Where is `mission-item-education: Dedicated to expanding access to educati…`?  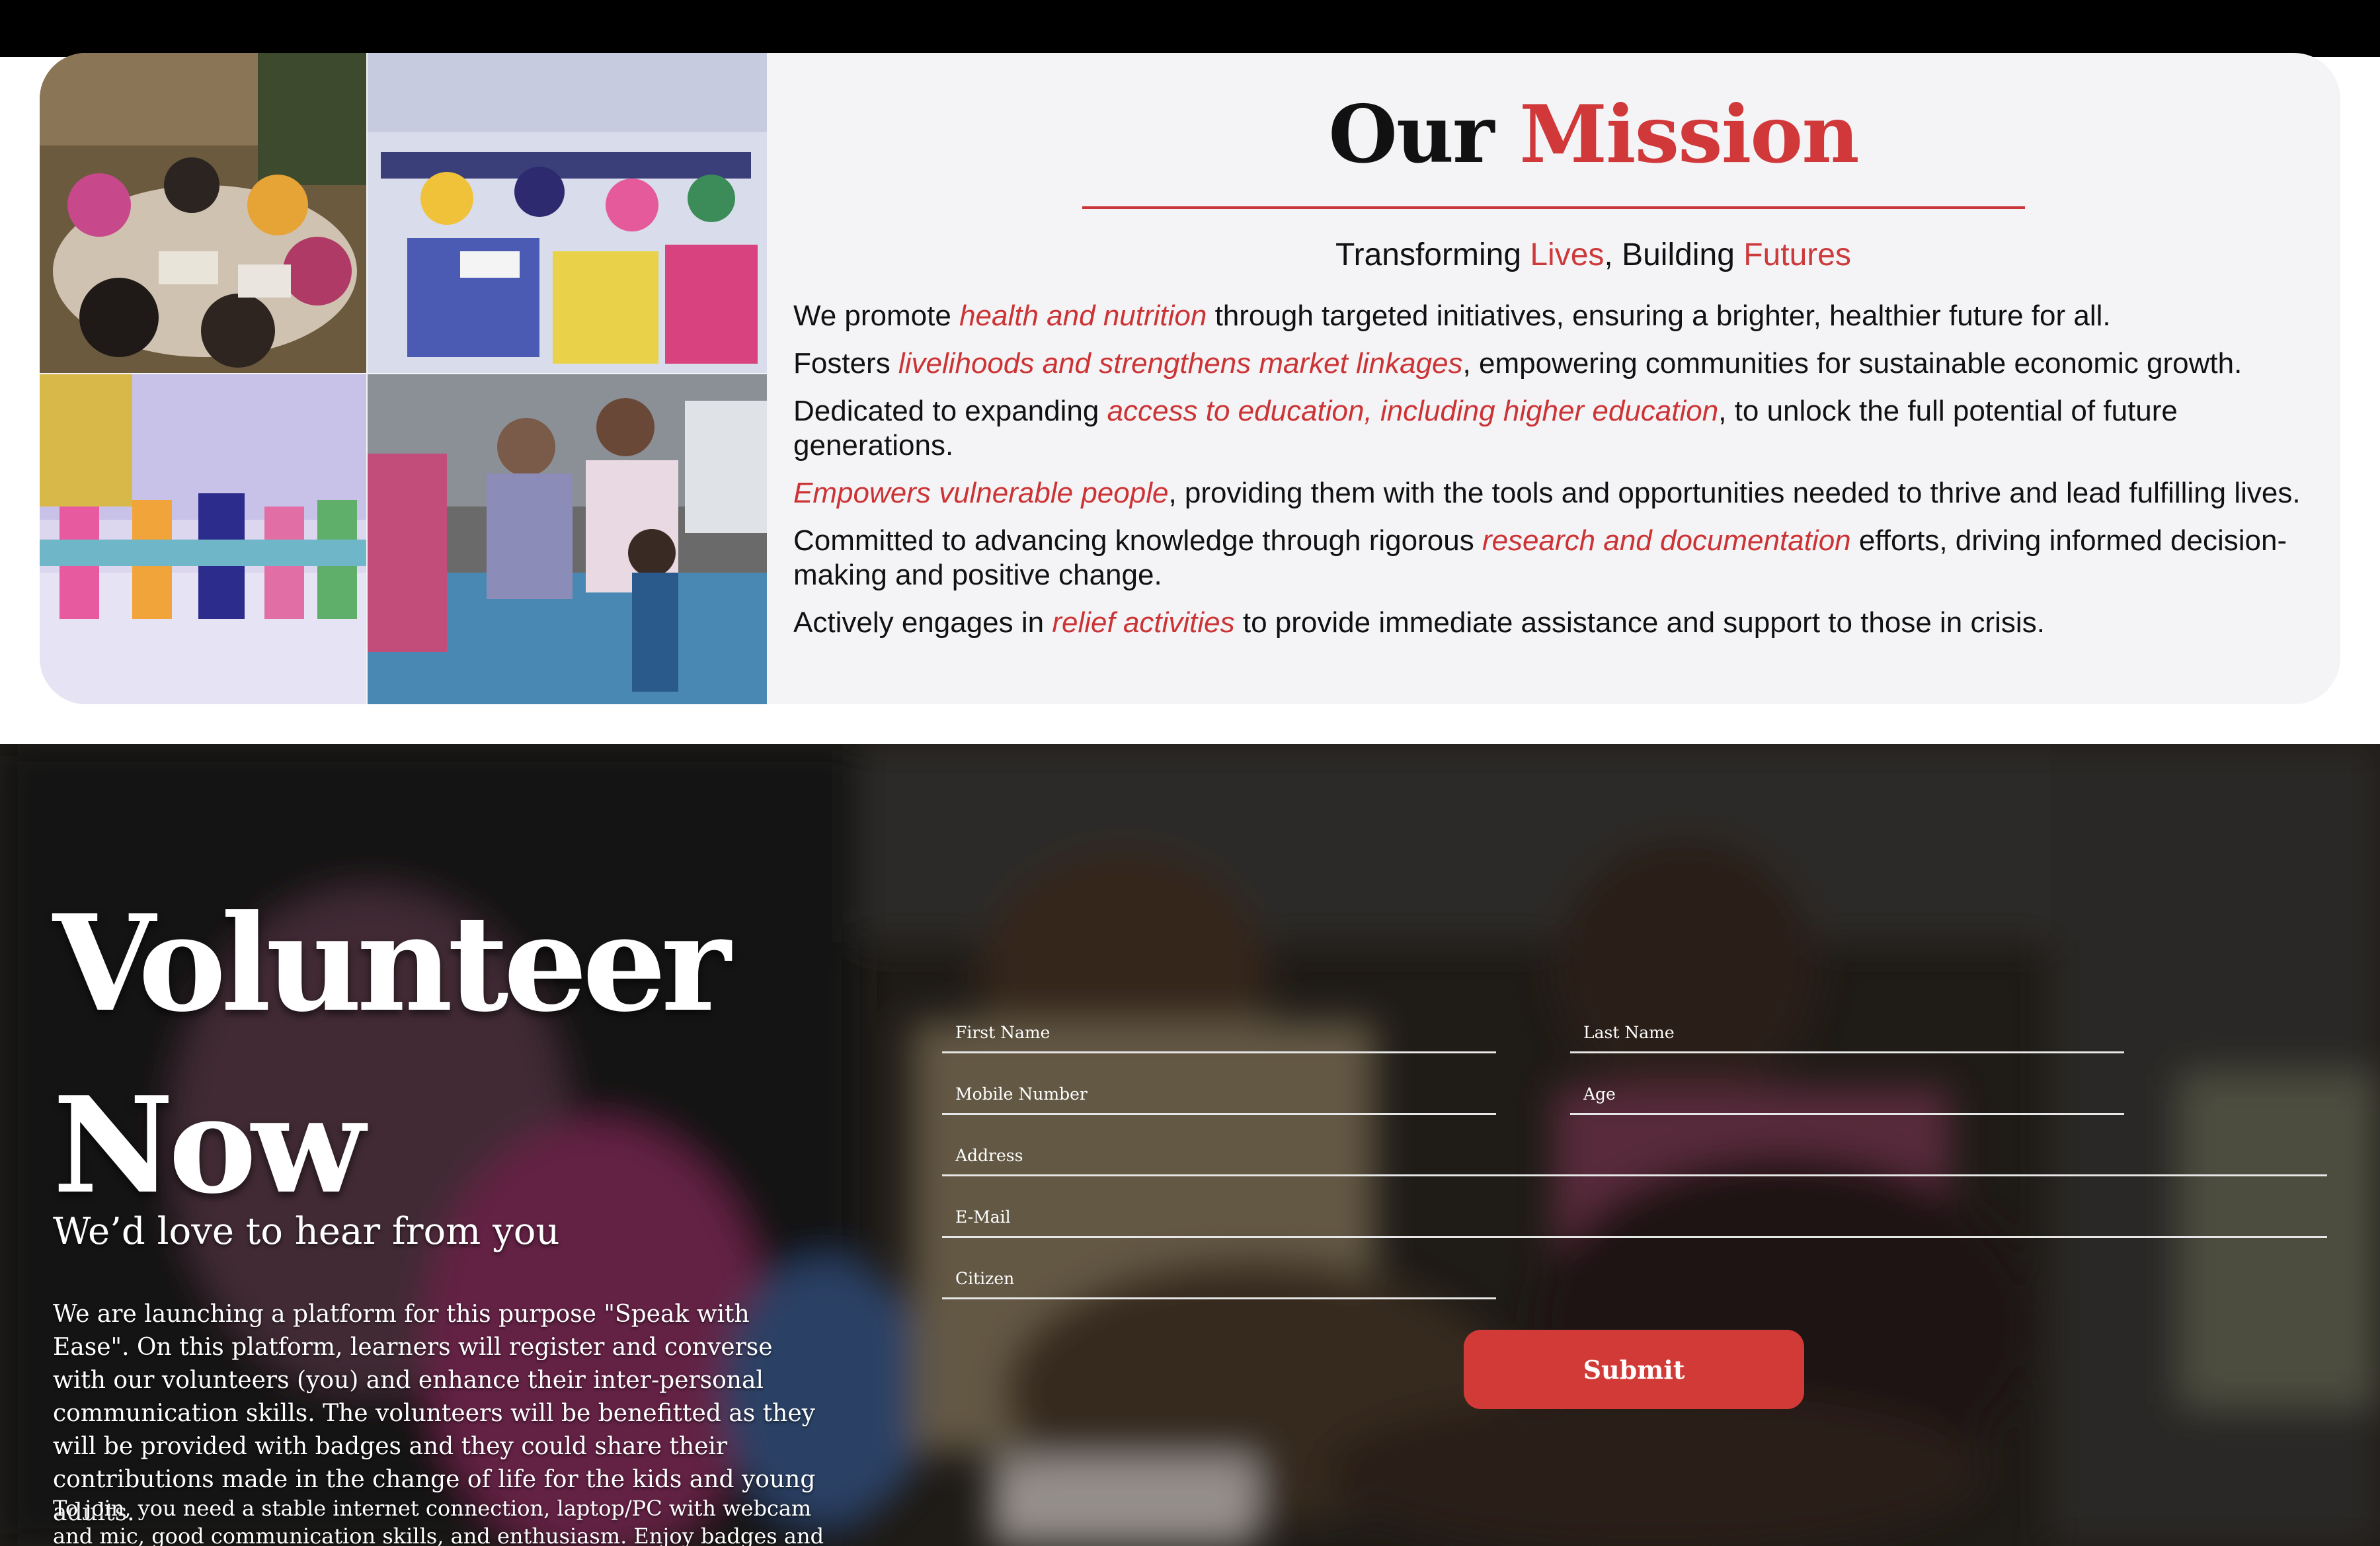
mission-item-education: Dedicated to expanding access to educati… is located at coordinates (1563, 428).